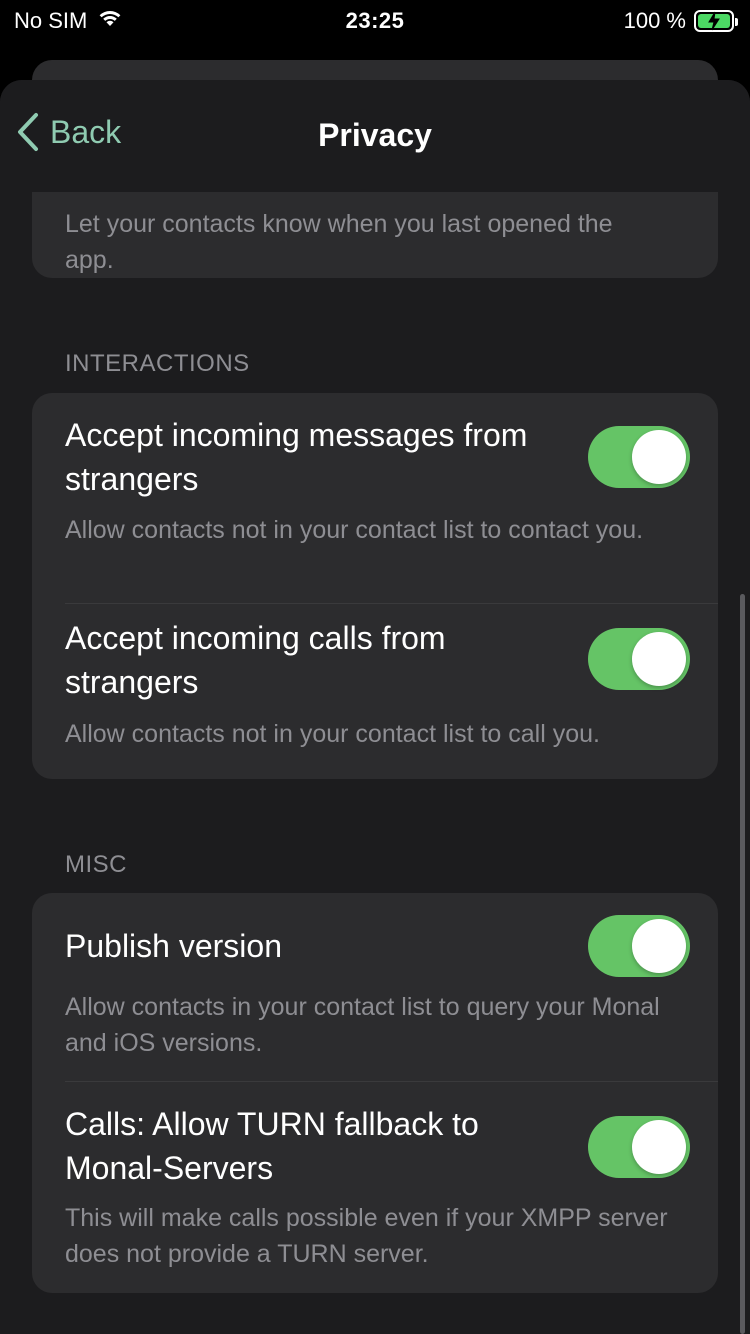 This screenshot has height=1334, width=750. I want to click on section-header-interactions: INTERACTIONS, so click(157, 363).